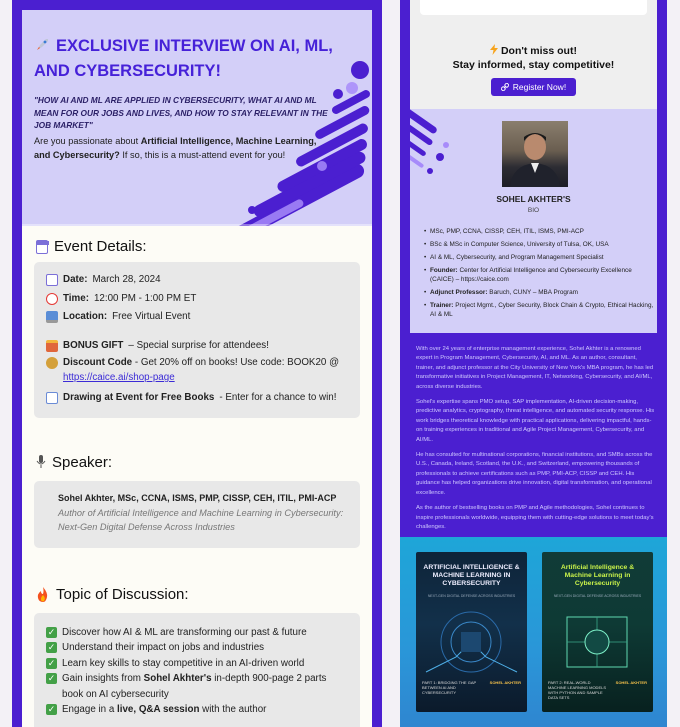 The height and width of the screenshot is (727, 680). What do you see at coordinates (533, 50) in the screenshot?
I see `cta-title: Don't miss out!` at bounding box center [533, 50].